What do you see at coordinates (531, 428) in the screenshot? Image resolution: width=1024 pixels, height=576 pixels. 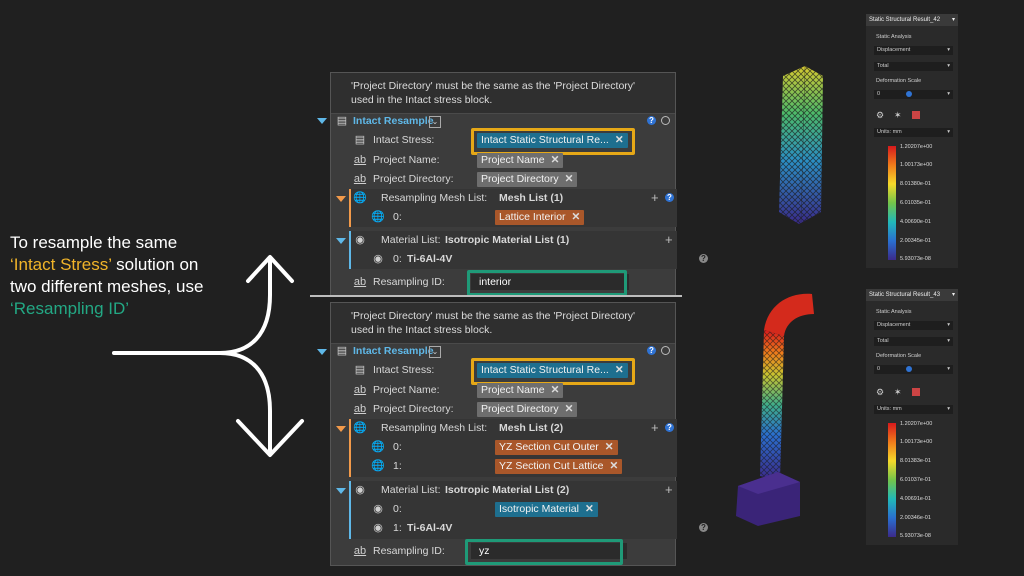 I see `mesh-list-value: Mesh List (2)` at bounding box center [531, 428].